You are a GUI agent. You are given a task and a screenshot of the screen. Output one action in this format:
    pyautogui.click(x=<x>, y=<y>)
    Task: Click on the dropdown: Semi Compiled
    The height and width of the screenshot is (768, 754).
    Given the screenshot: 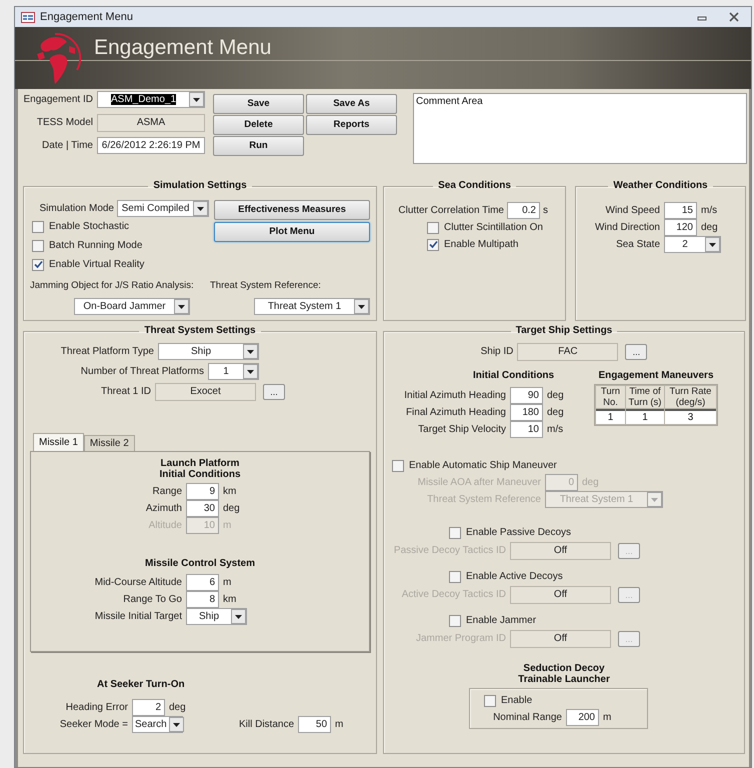 What is the action you would take?
    pyautogui.click(x=163, y=208)
    